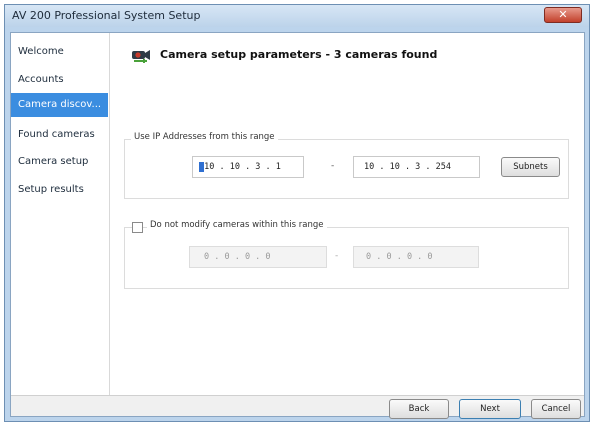  Describe the element at coordinates (419, 409) in the screenshot. I see `back-button: Back` at that location.